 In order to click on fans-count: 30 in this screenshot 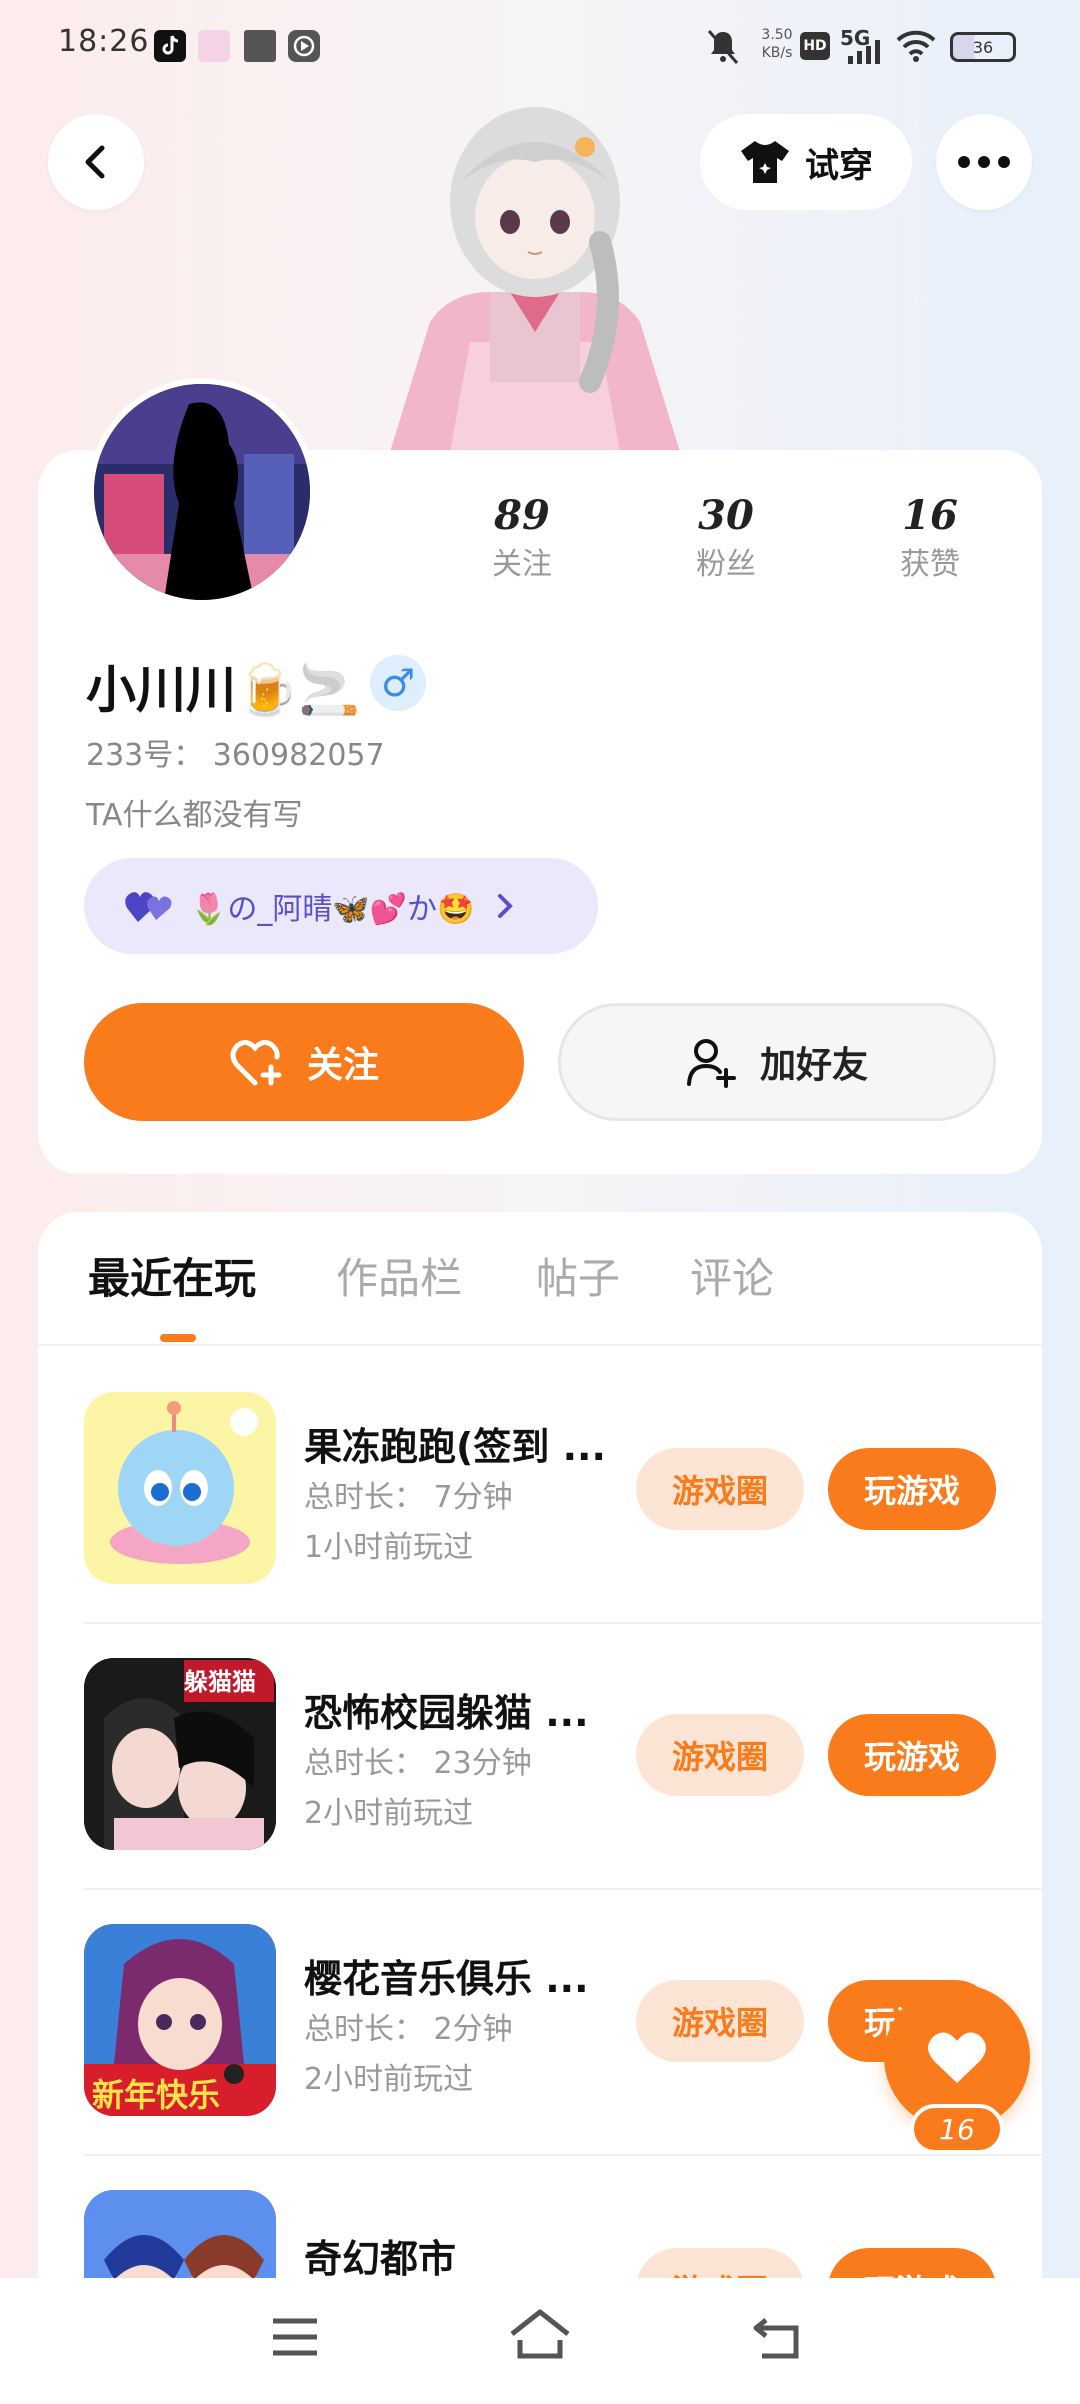, I will do `click(726, 515)`.